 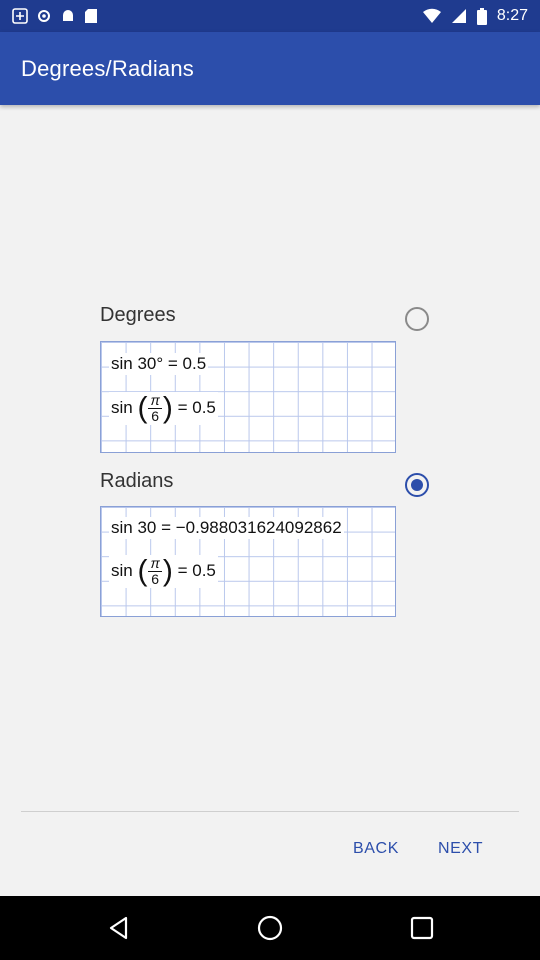 What do you see at coordinates (138, 315) in the screenshot?
I see `degrees-label: Degrees` at bounding box center [138, 315].